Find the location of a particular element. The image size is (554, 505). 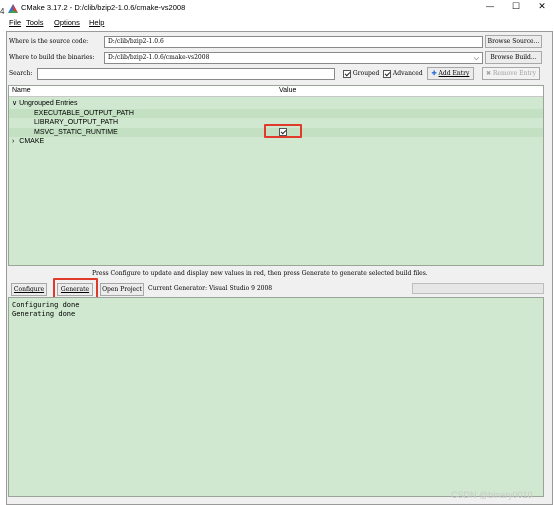

menu-options: Options is located at coordinates (67, 22).